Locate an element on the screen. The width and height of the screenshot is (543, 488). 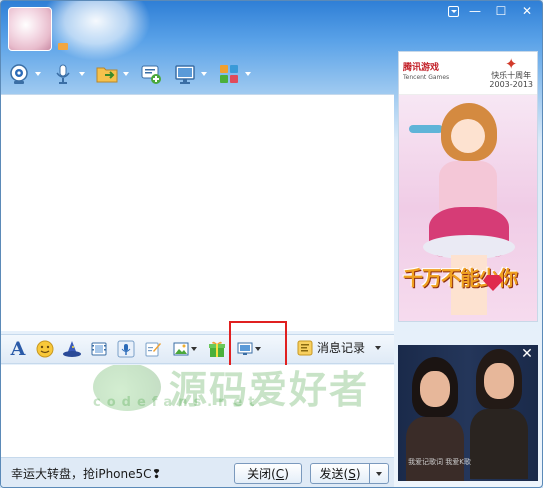
send-button-key: S is located at coordinates (352, 473).